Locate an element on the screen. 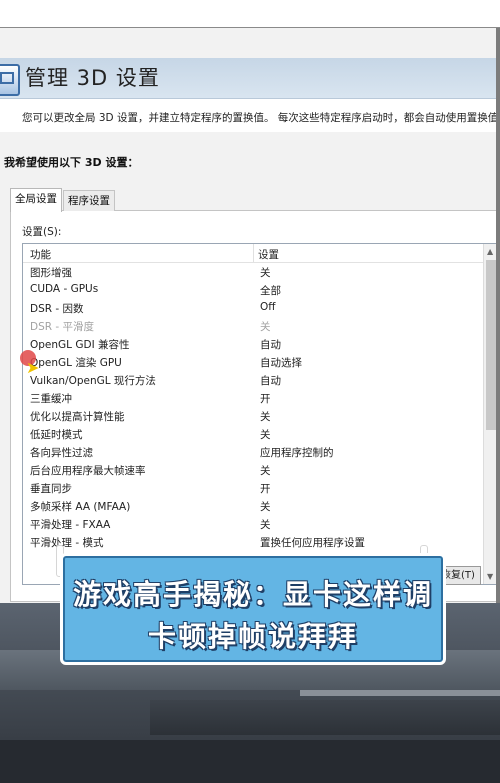 The image size is (500, 783). table-row: 后台应用程序最大帧速率 关 is located at coordinates (253, 470).